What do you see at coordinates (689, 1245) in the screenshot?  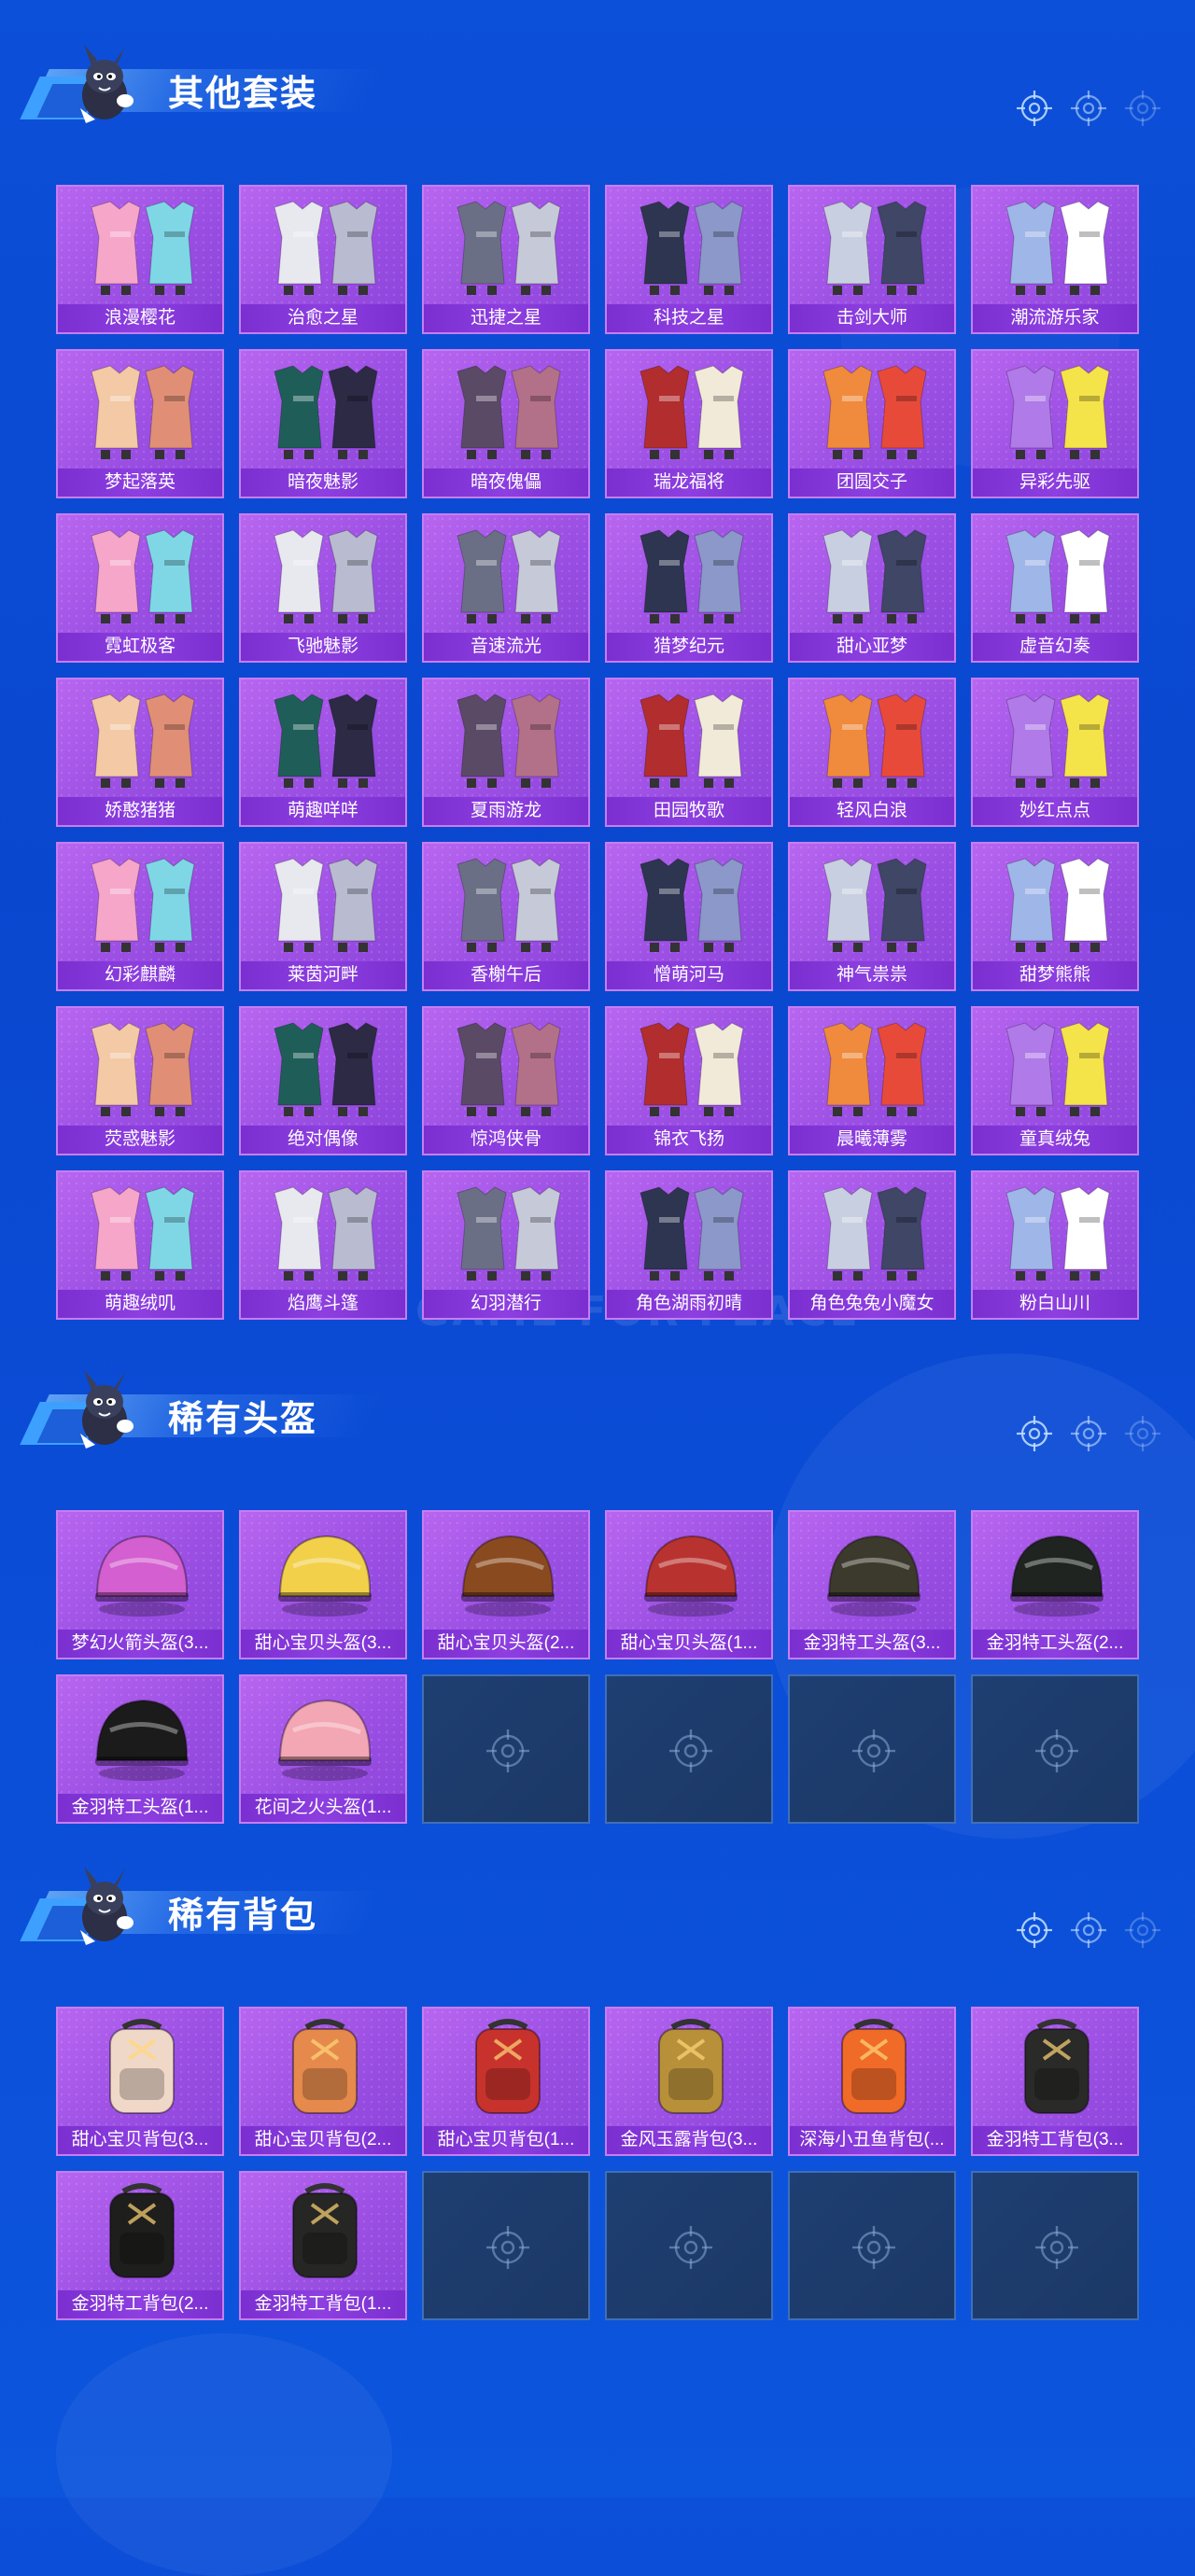 I see `item-card: 角色湖雨初晴` at bounding box center [689, 1245].